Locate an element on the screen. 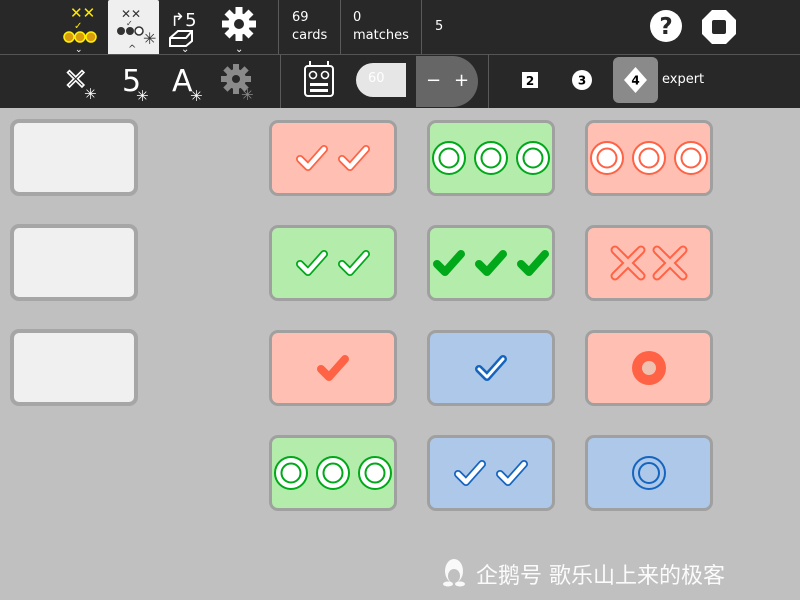 This screenshot has width=800, height=600. cards-label: cards is located at coordinates (310, 35).